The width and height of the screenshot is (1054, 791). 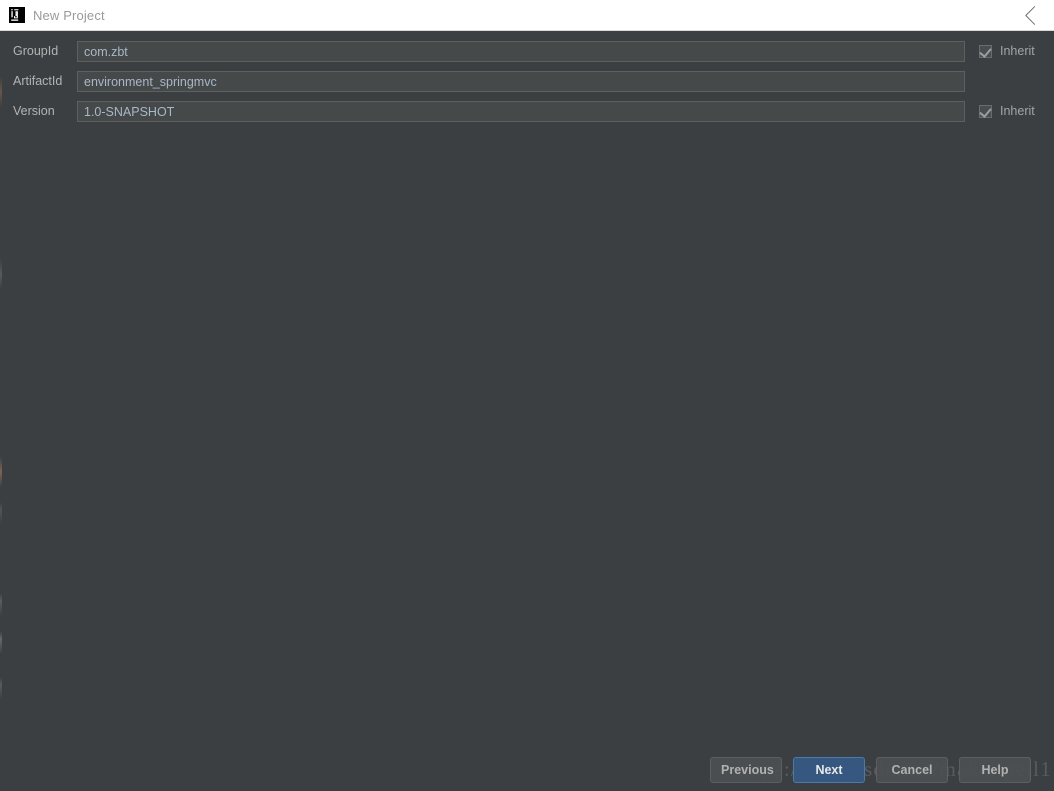 What do you see at coordinates (527, 774) in the screenshot?
I see `button-bar: Previous Next Cancel Help` at bounding box center [527, 774].